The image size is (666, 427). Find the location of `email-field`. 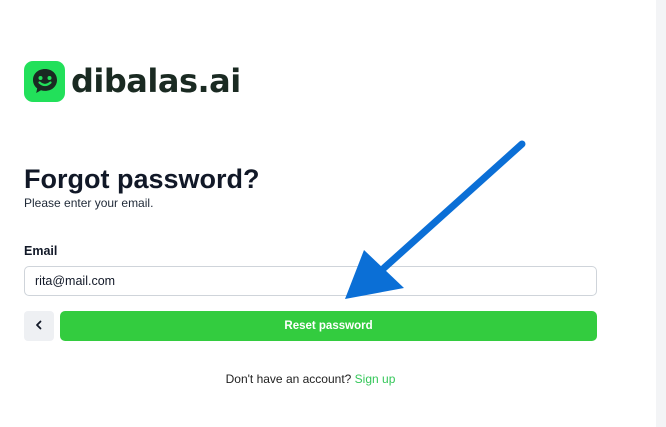

email-field is located at coordinates (310, 281).